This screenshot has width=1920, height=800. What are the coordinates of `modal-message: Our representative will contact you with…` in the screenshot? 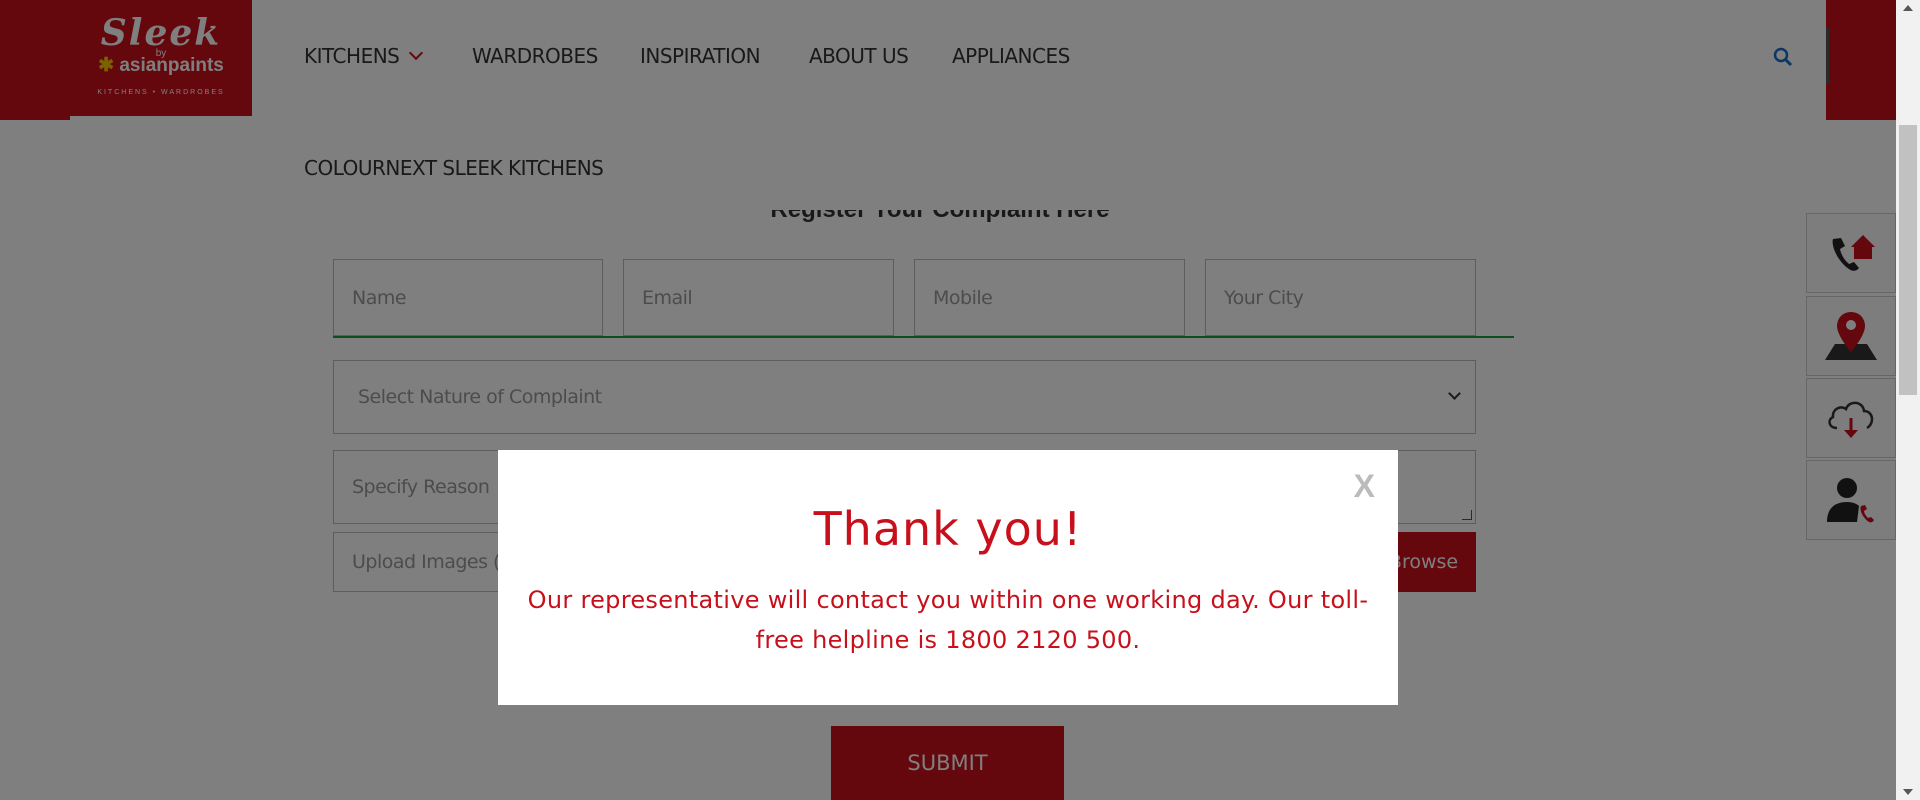 It's located at (948, 620).